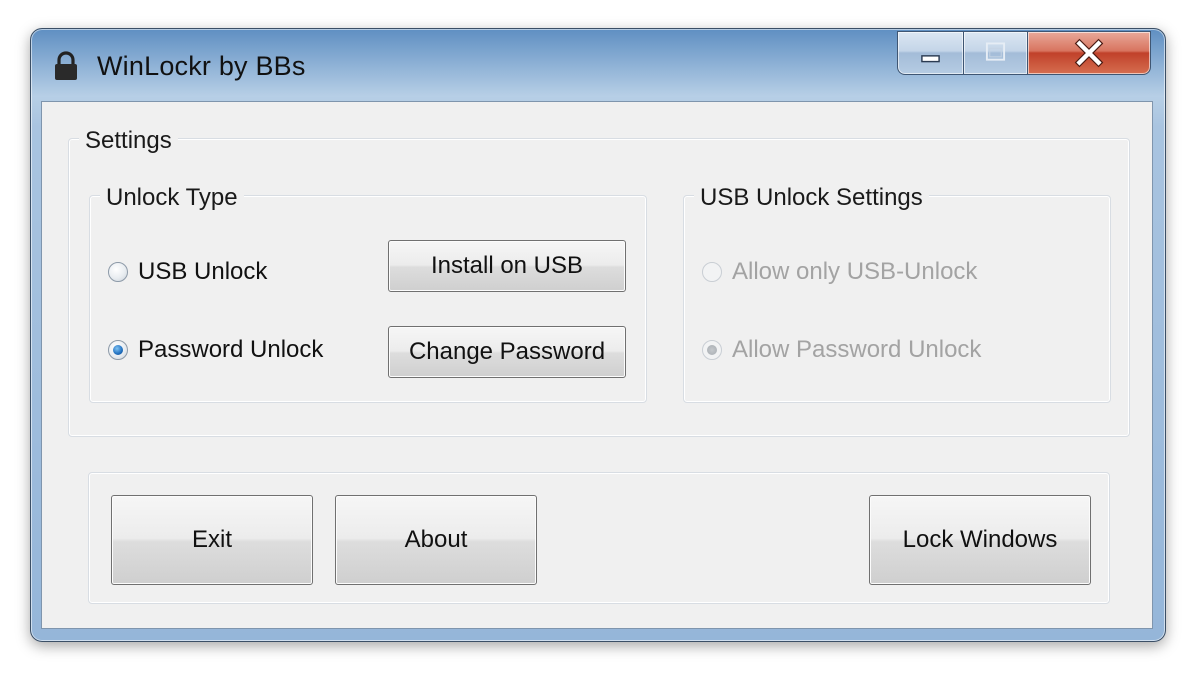 This screenshot has width=1200, height=674. I want to click on close-button, so click(1089, 53).